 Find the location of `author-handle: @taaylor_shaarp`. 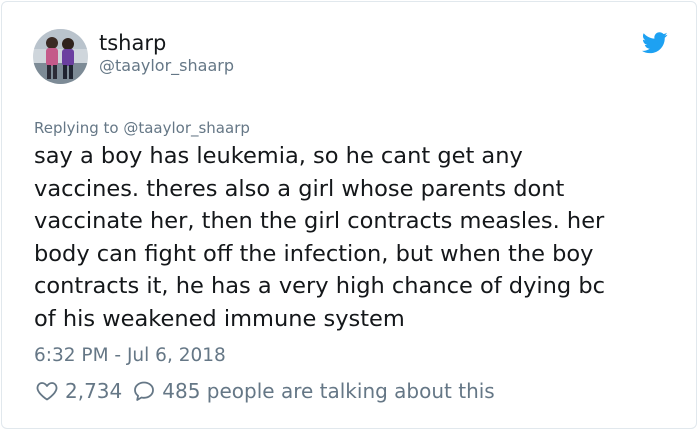

author-handle: @taaylor_shaarp is located at coordinates (166, 66).